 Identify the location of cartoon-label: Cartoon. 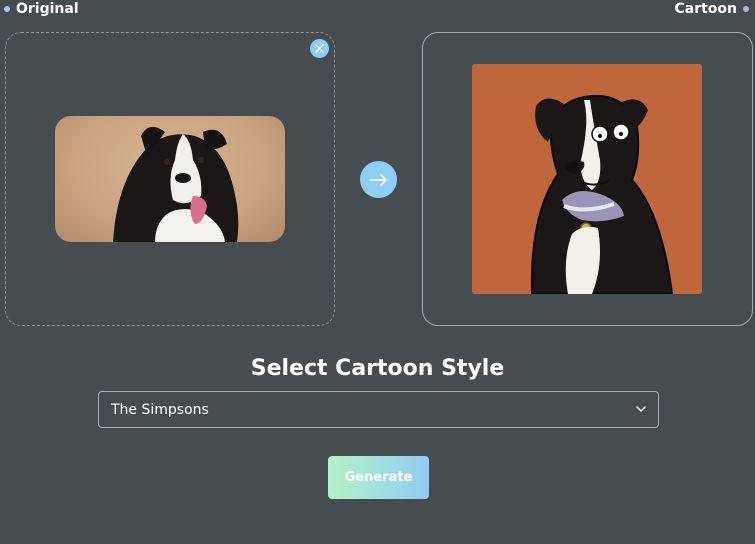
(711, 9).